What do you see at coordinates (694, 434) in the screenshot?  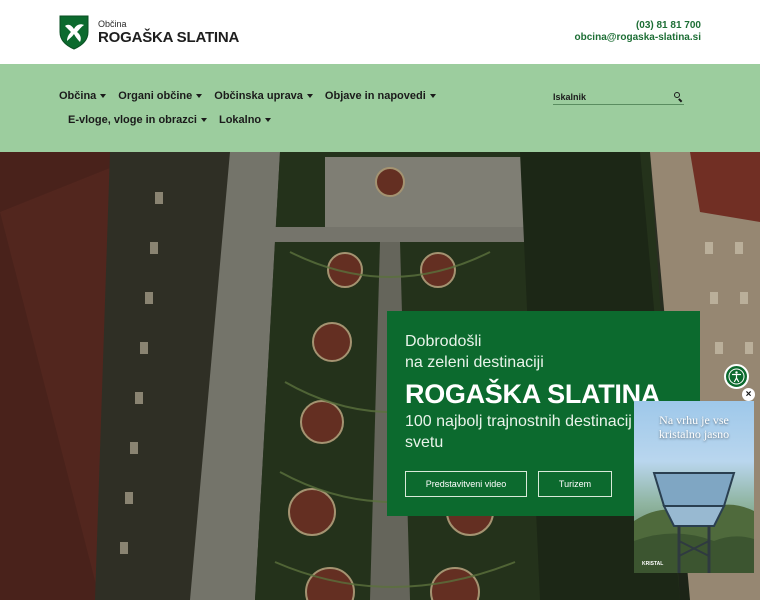 I see `ad-slogan-line-2: kristalno jasno` at bounding box center [694, 434].